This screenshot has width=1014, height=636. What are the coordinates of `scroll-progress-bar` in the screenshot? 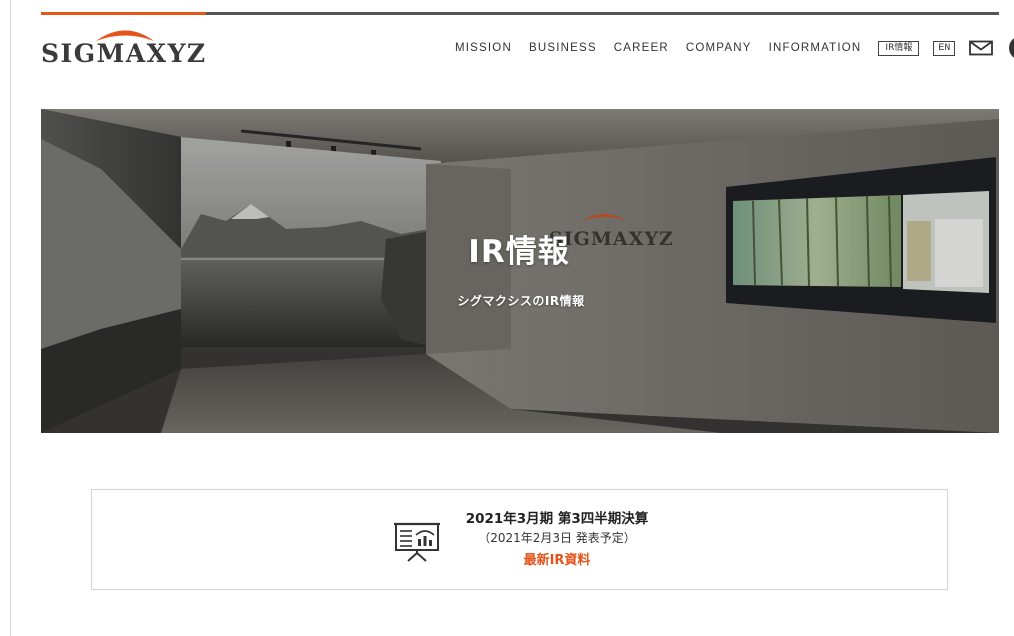 It's located at (520, 13).